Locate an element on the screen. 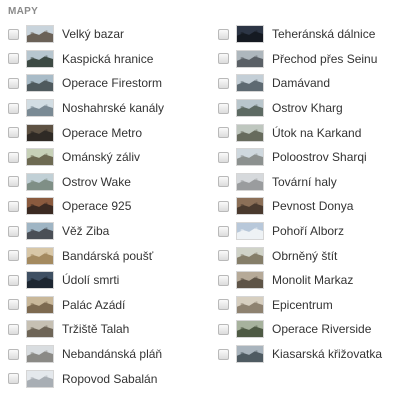 This screenshot has height=403, width=405. map-option-row: Damávand is located at coordinates (300, 83).